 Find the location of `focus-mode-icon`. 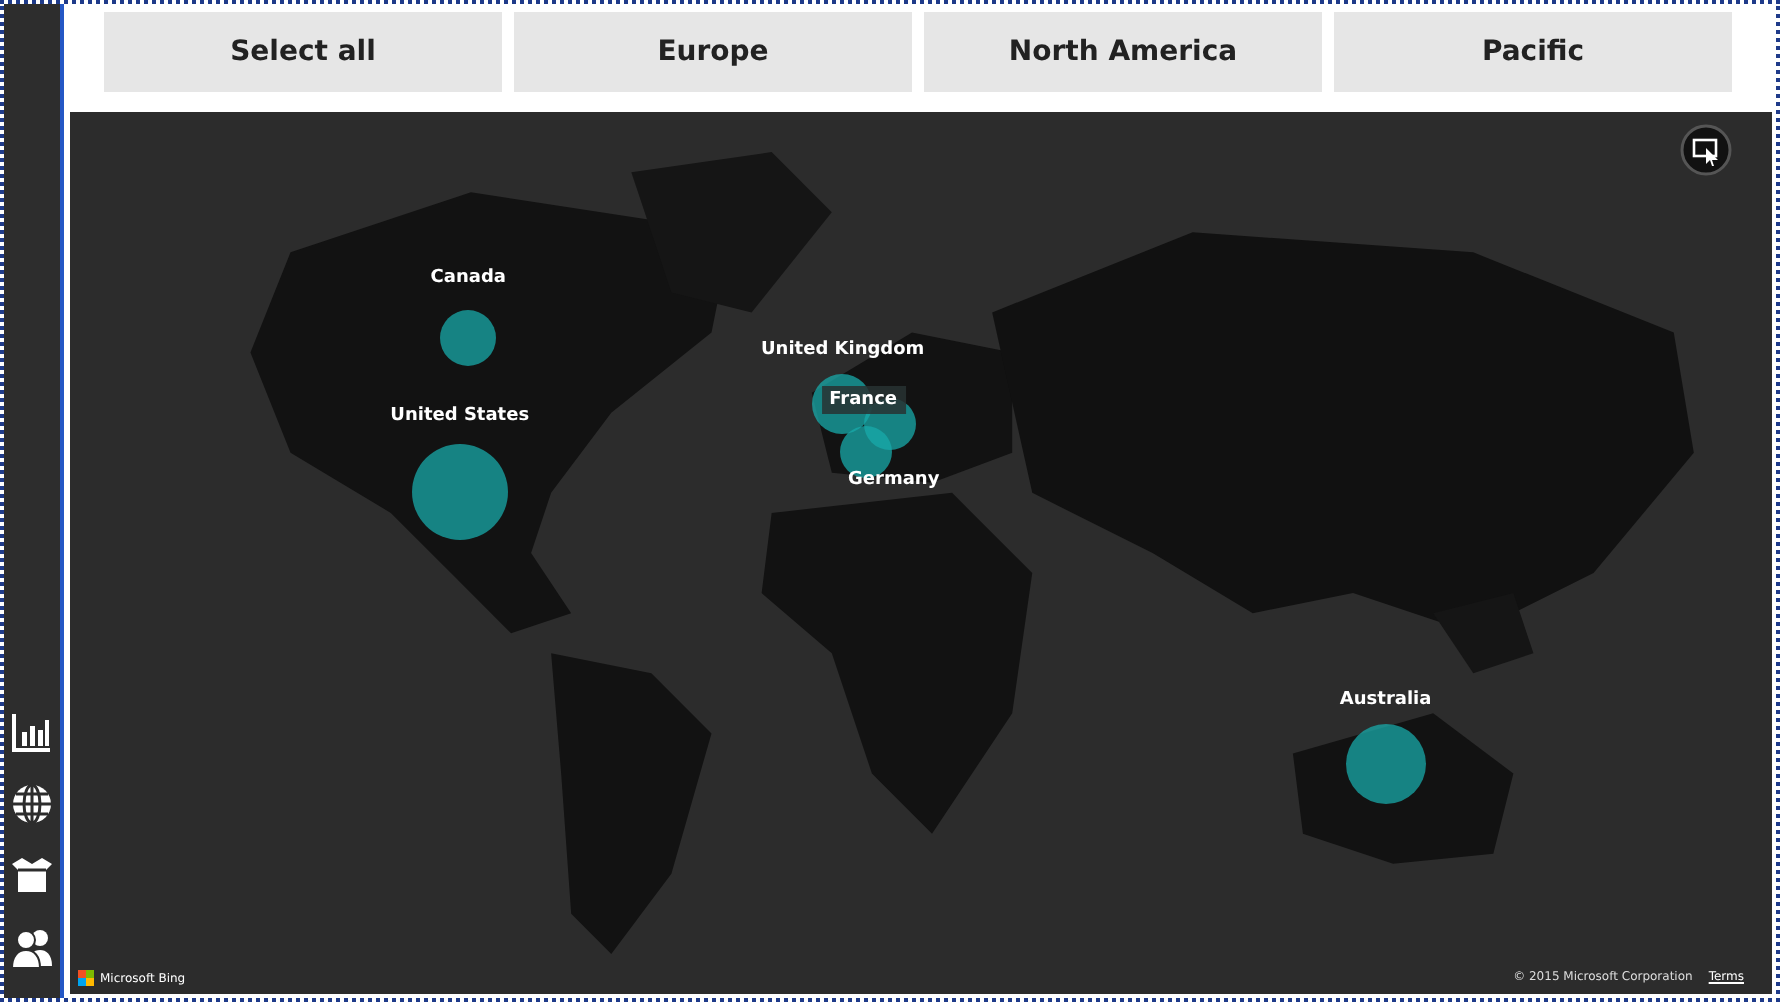

focus-mode-icon is located at coordinates (1706, 150).